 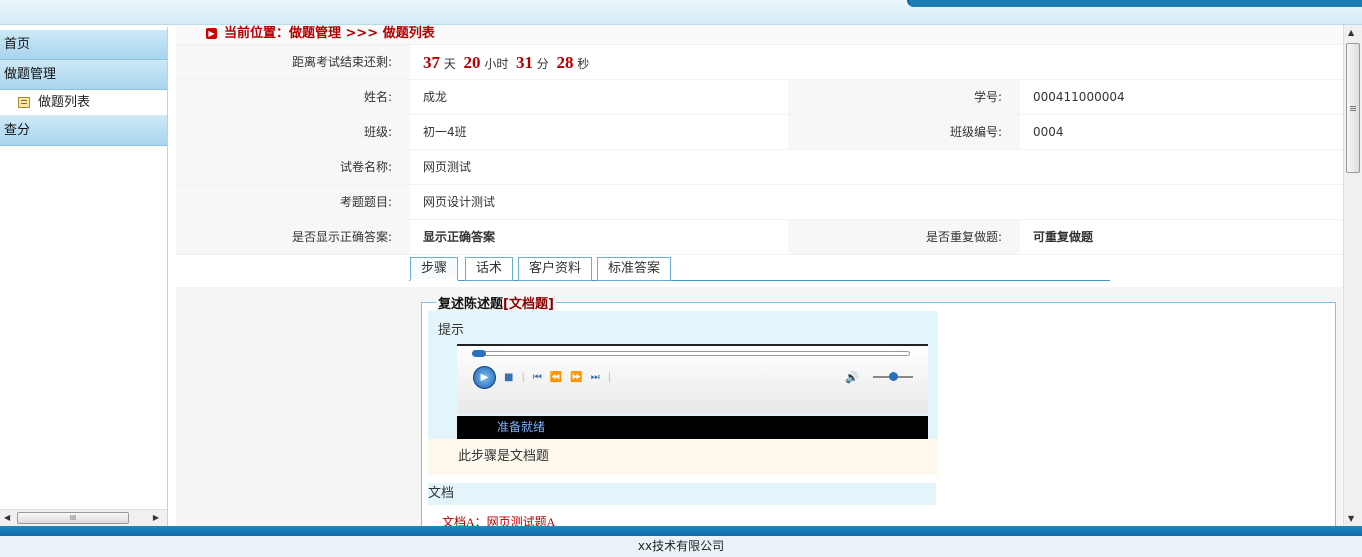 I want to click on question-type: [文档题], so click(x=528, y=304).